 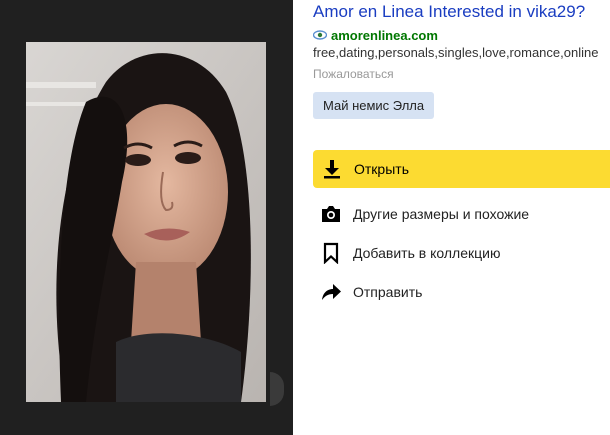 What do you see at coordinates (461, 12) in the screenshot?
I see `result-title-link: Amor en Linea Interested in vika29?` at bounding box center [461, 12].